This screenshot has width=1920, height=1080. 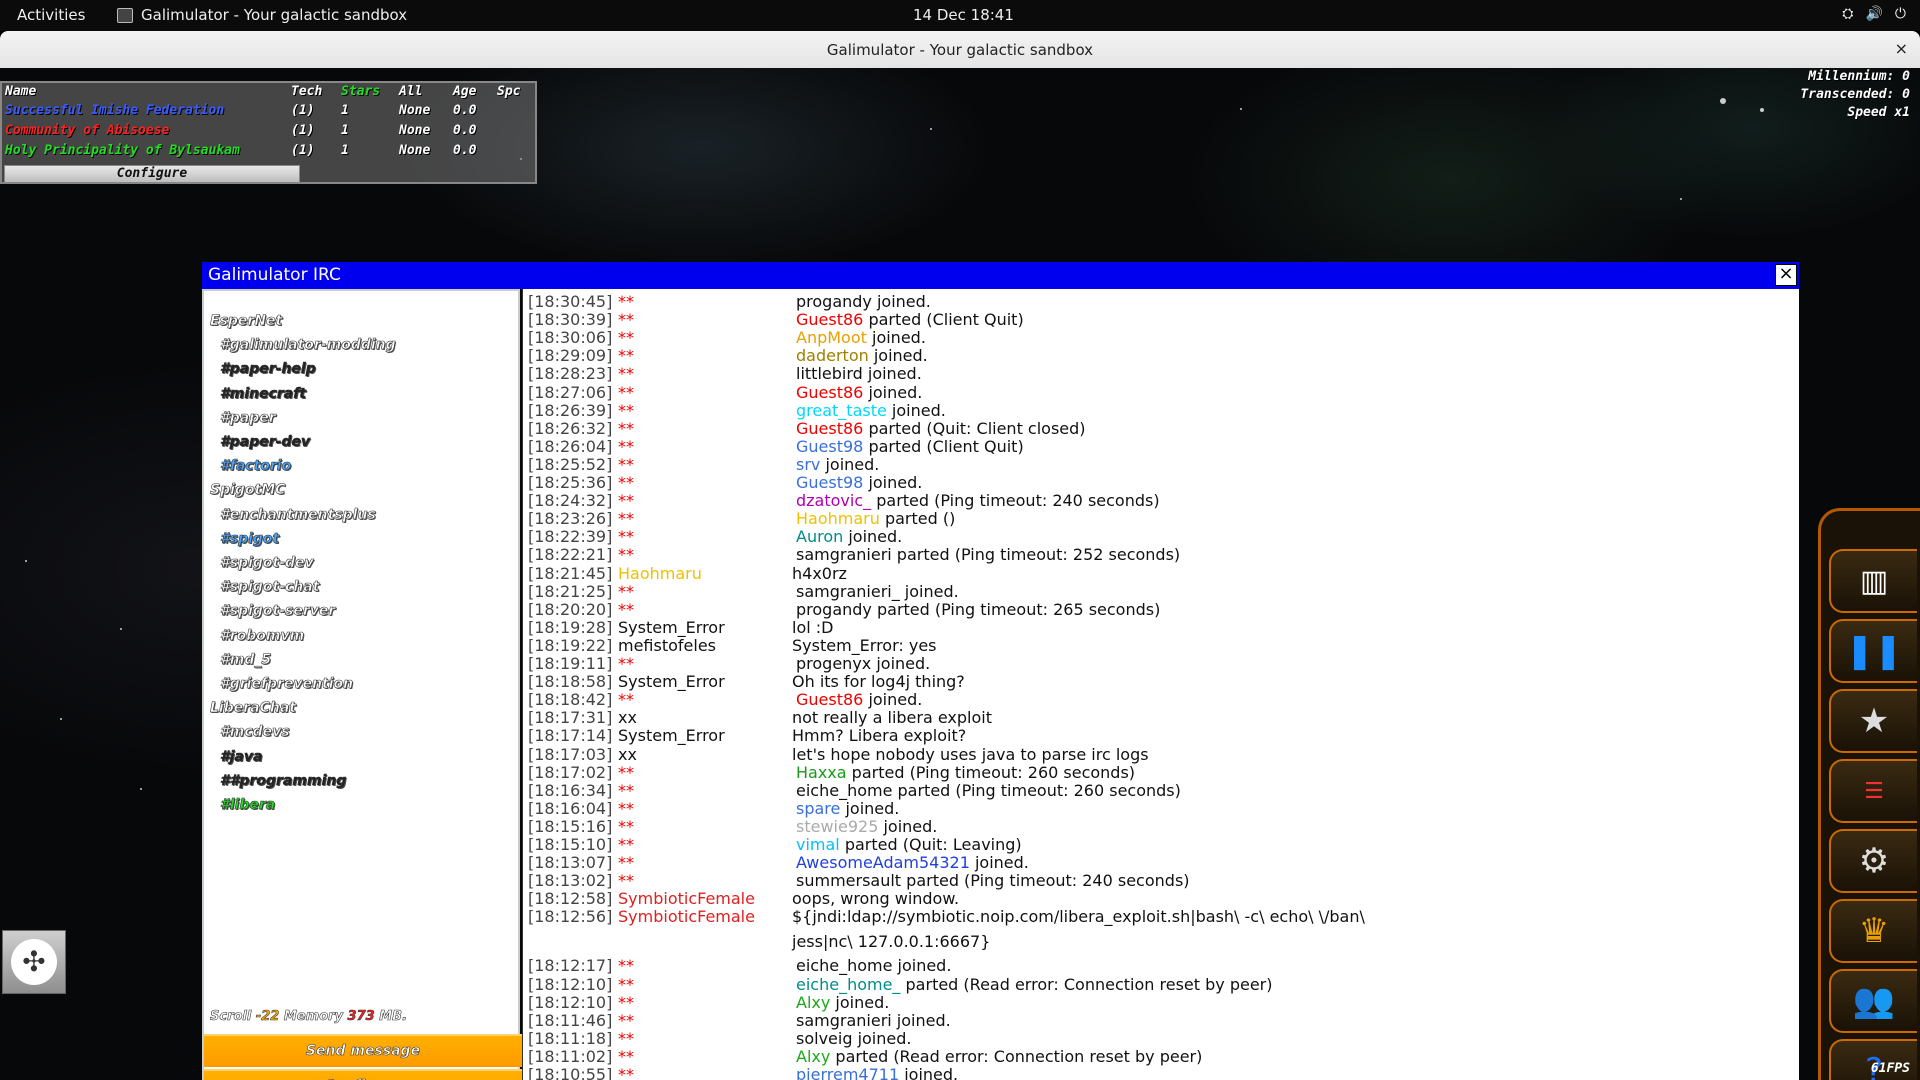 What do you see at coordinates (1900, 14) in the screenshot?
I see `power-icon: ⏻` at bounding box center [1900, 14].